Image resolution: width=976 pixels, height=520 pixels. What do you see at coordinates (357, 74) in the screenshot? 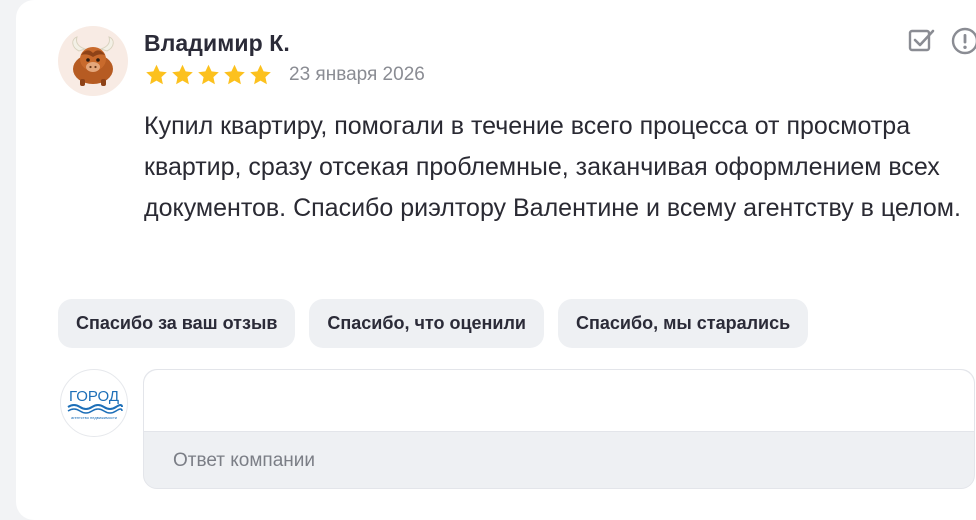
I see `review-date: 23 января 2026` at bounding box center [357, 74].